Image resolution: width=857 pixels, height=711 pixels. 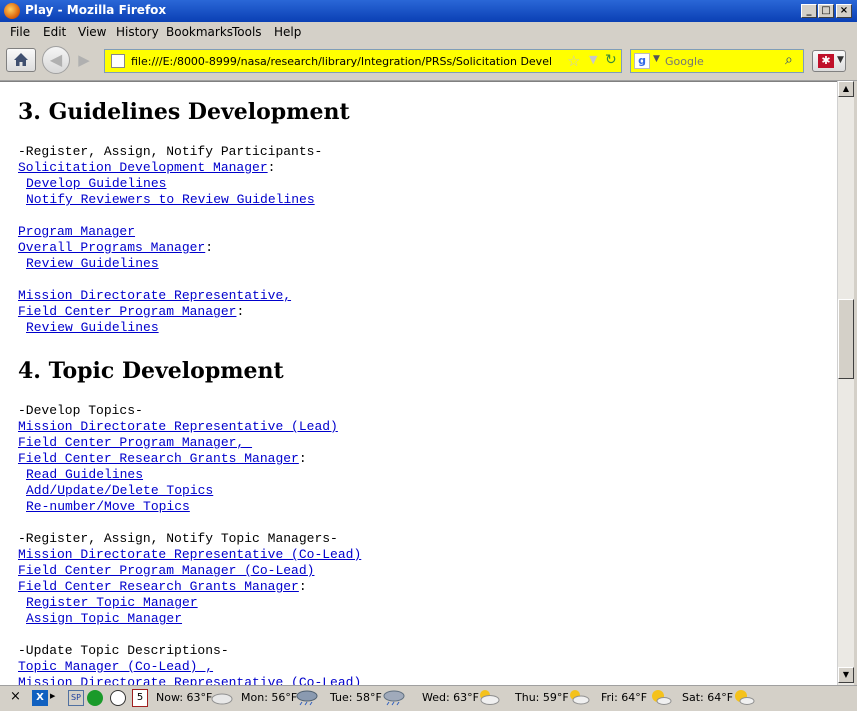 I want to click on partly-cloudy-icon, so click(x=490, y=697).